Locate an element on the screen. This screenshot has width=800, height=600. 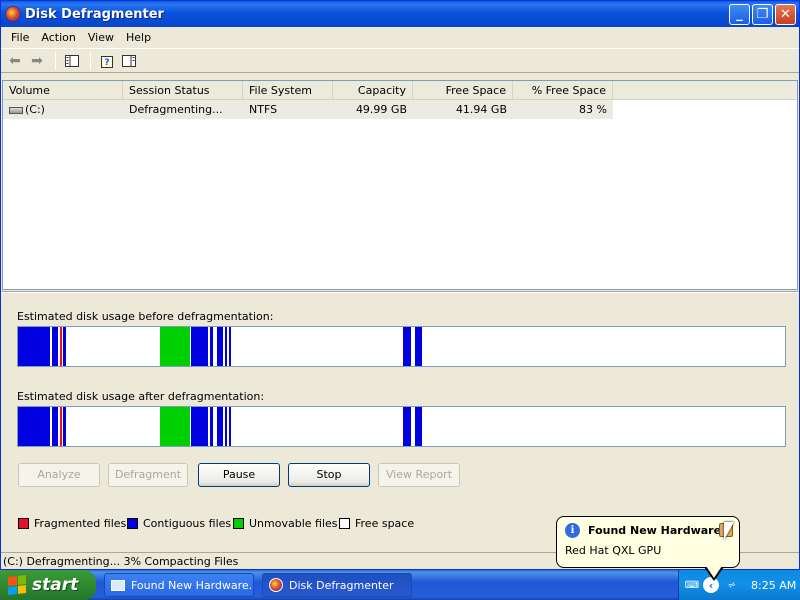
system-tray: ⌨ ‹ ⩫ 8:25 AM is located at coordinates (739, 585).